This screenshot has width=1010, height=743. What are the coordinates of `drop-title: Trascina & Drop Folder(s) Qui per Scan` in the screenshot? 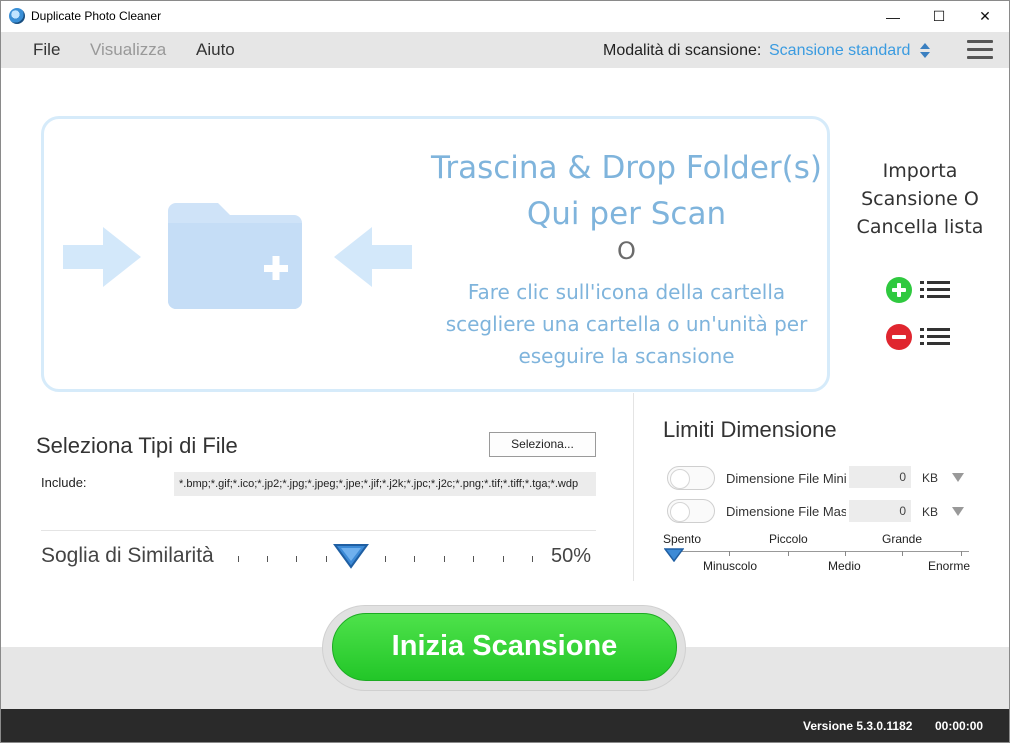 It's located at (626, 191).